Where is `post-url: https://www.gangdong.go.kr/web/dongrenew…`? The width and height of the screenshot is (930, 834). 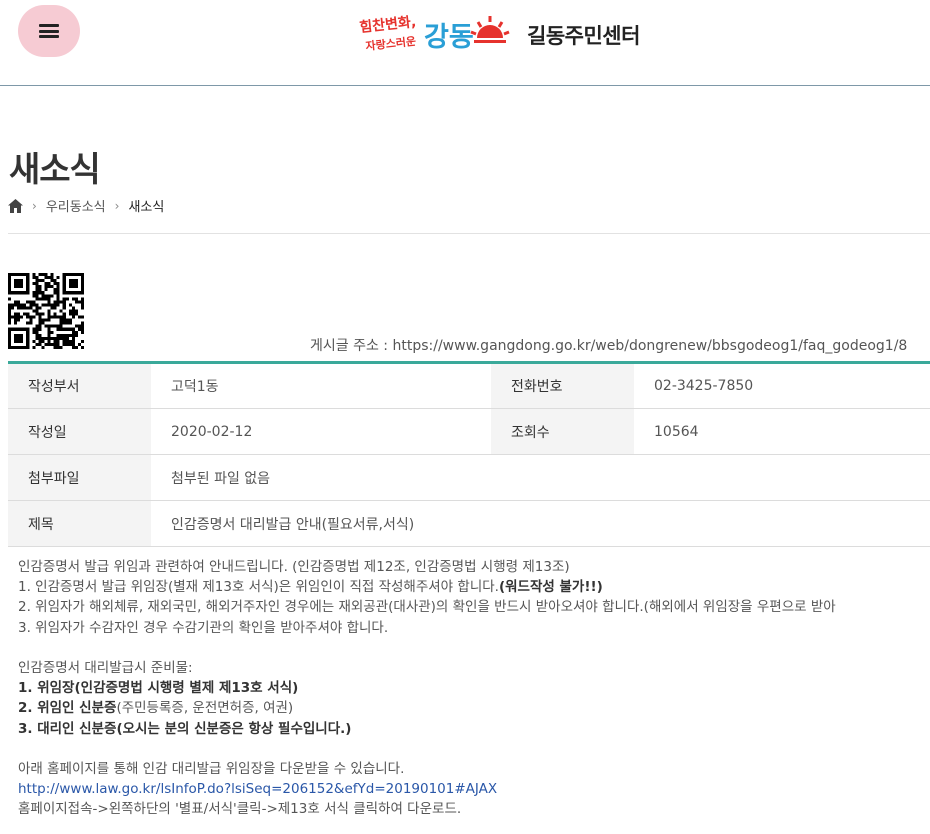
post-url: https://www.gangdong.go.kr/web/dongrenew… is located at coordinates (649, 346).